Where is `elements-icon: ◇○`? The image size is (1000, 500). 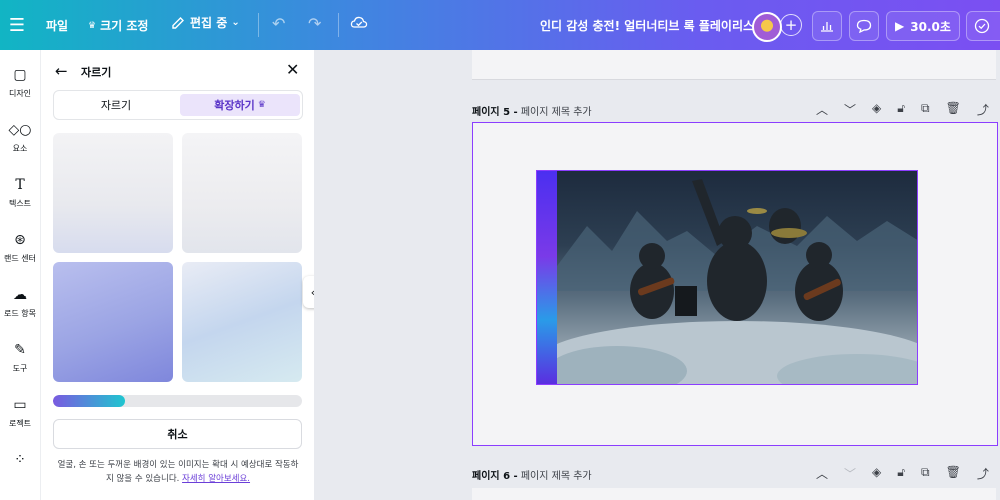
elements-icon: ◇○ is located at coordinates (20, 130).